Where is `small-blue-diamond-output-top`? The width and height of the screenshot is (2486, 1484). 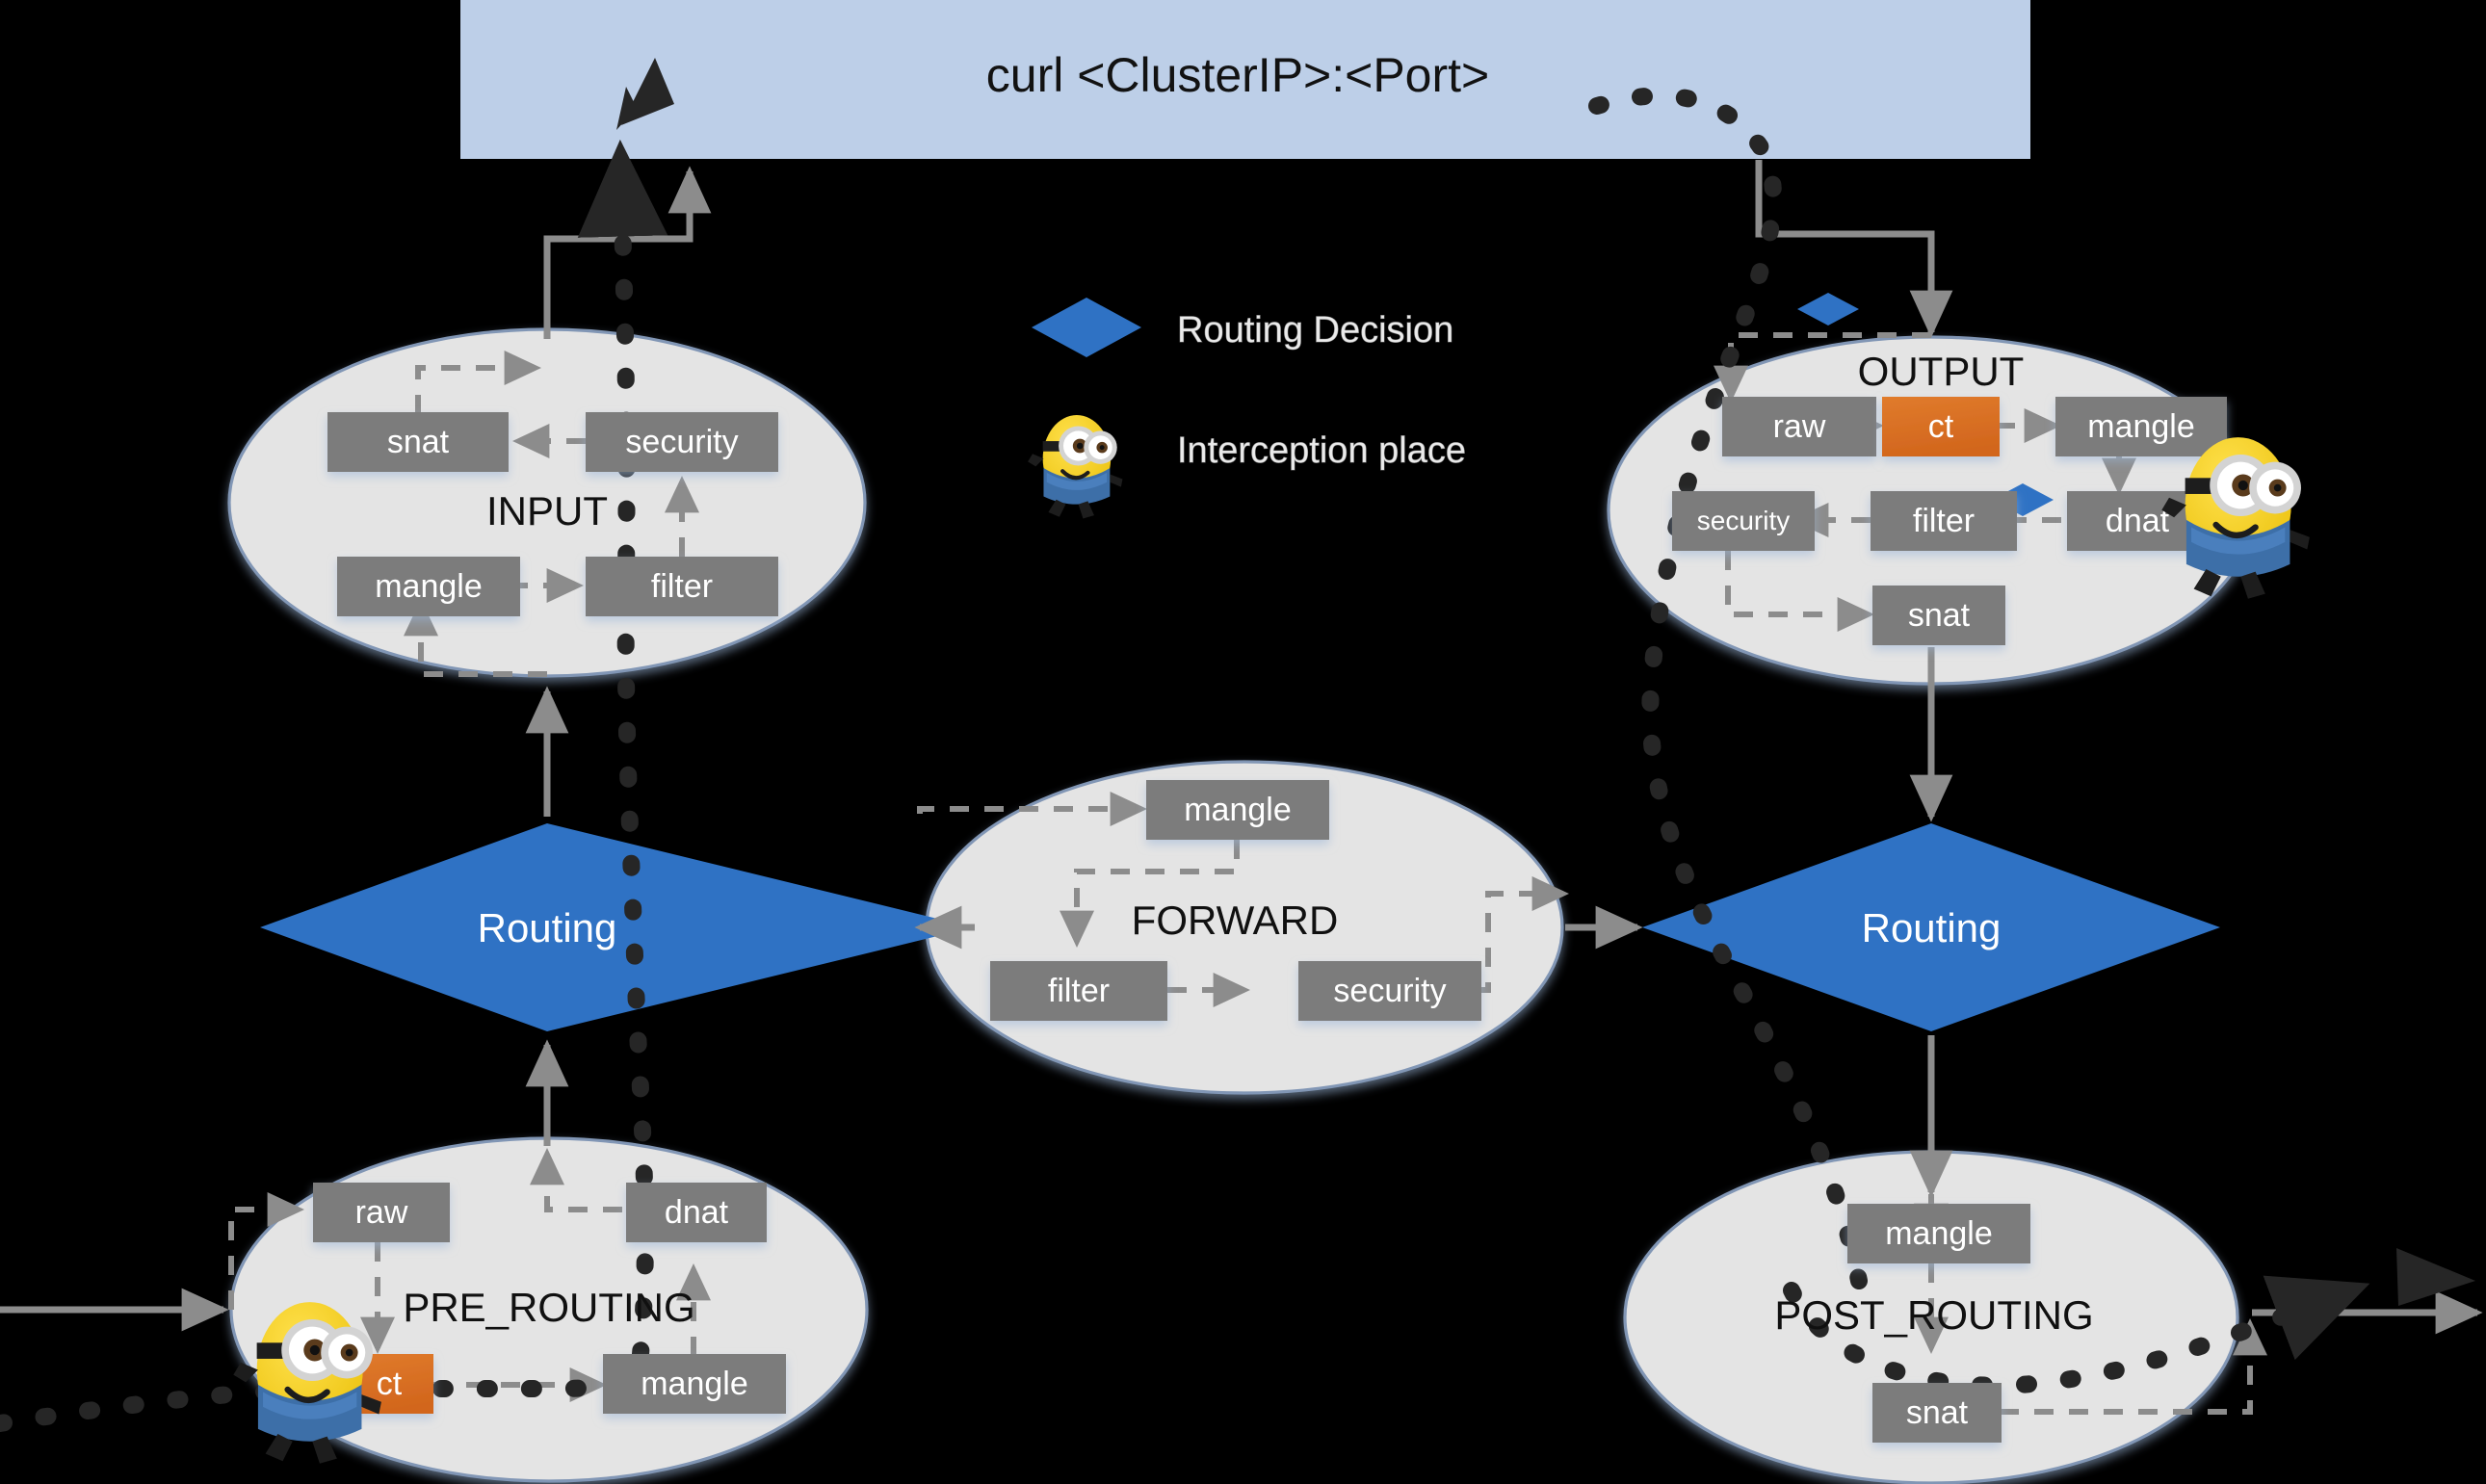 small-blue-diamond-output-top is located at coordinates (1828, 309).